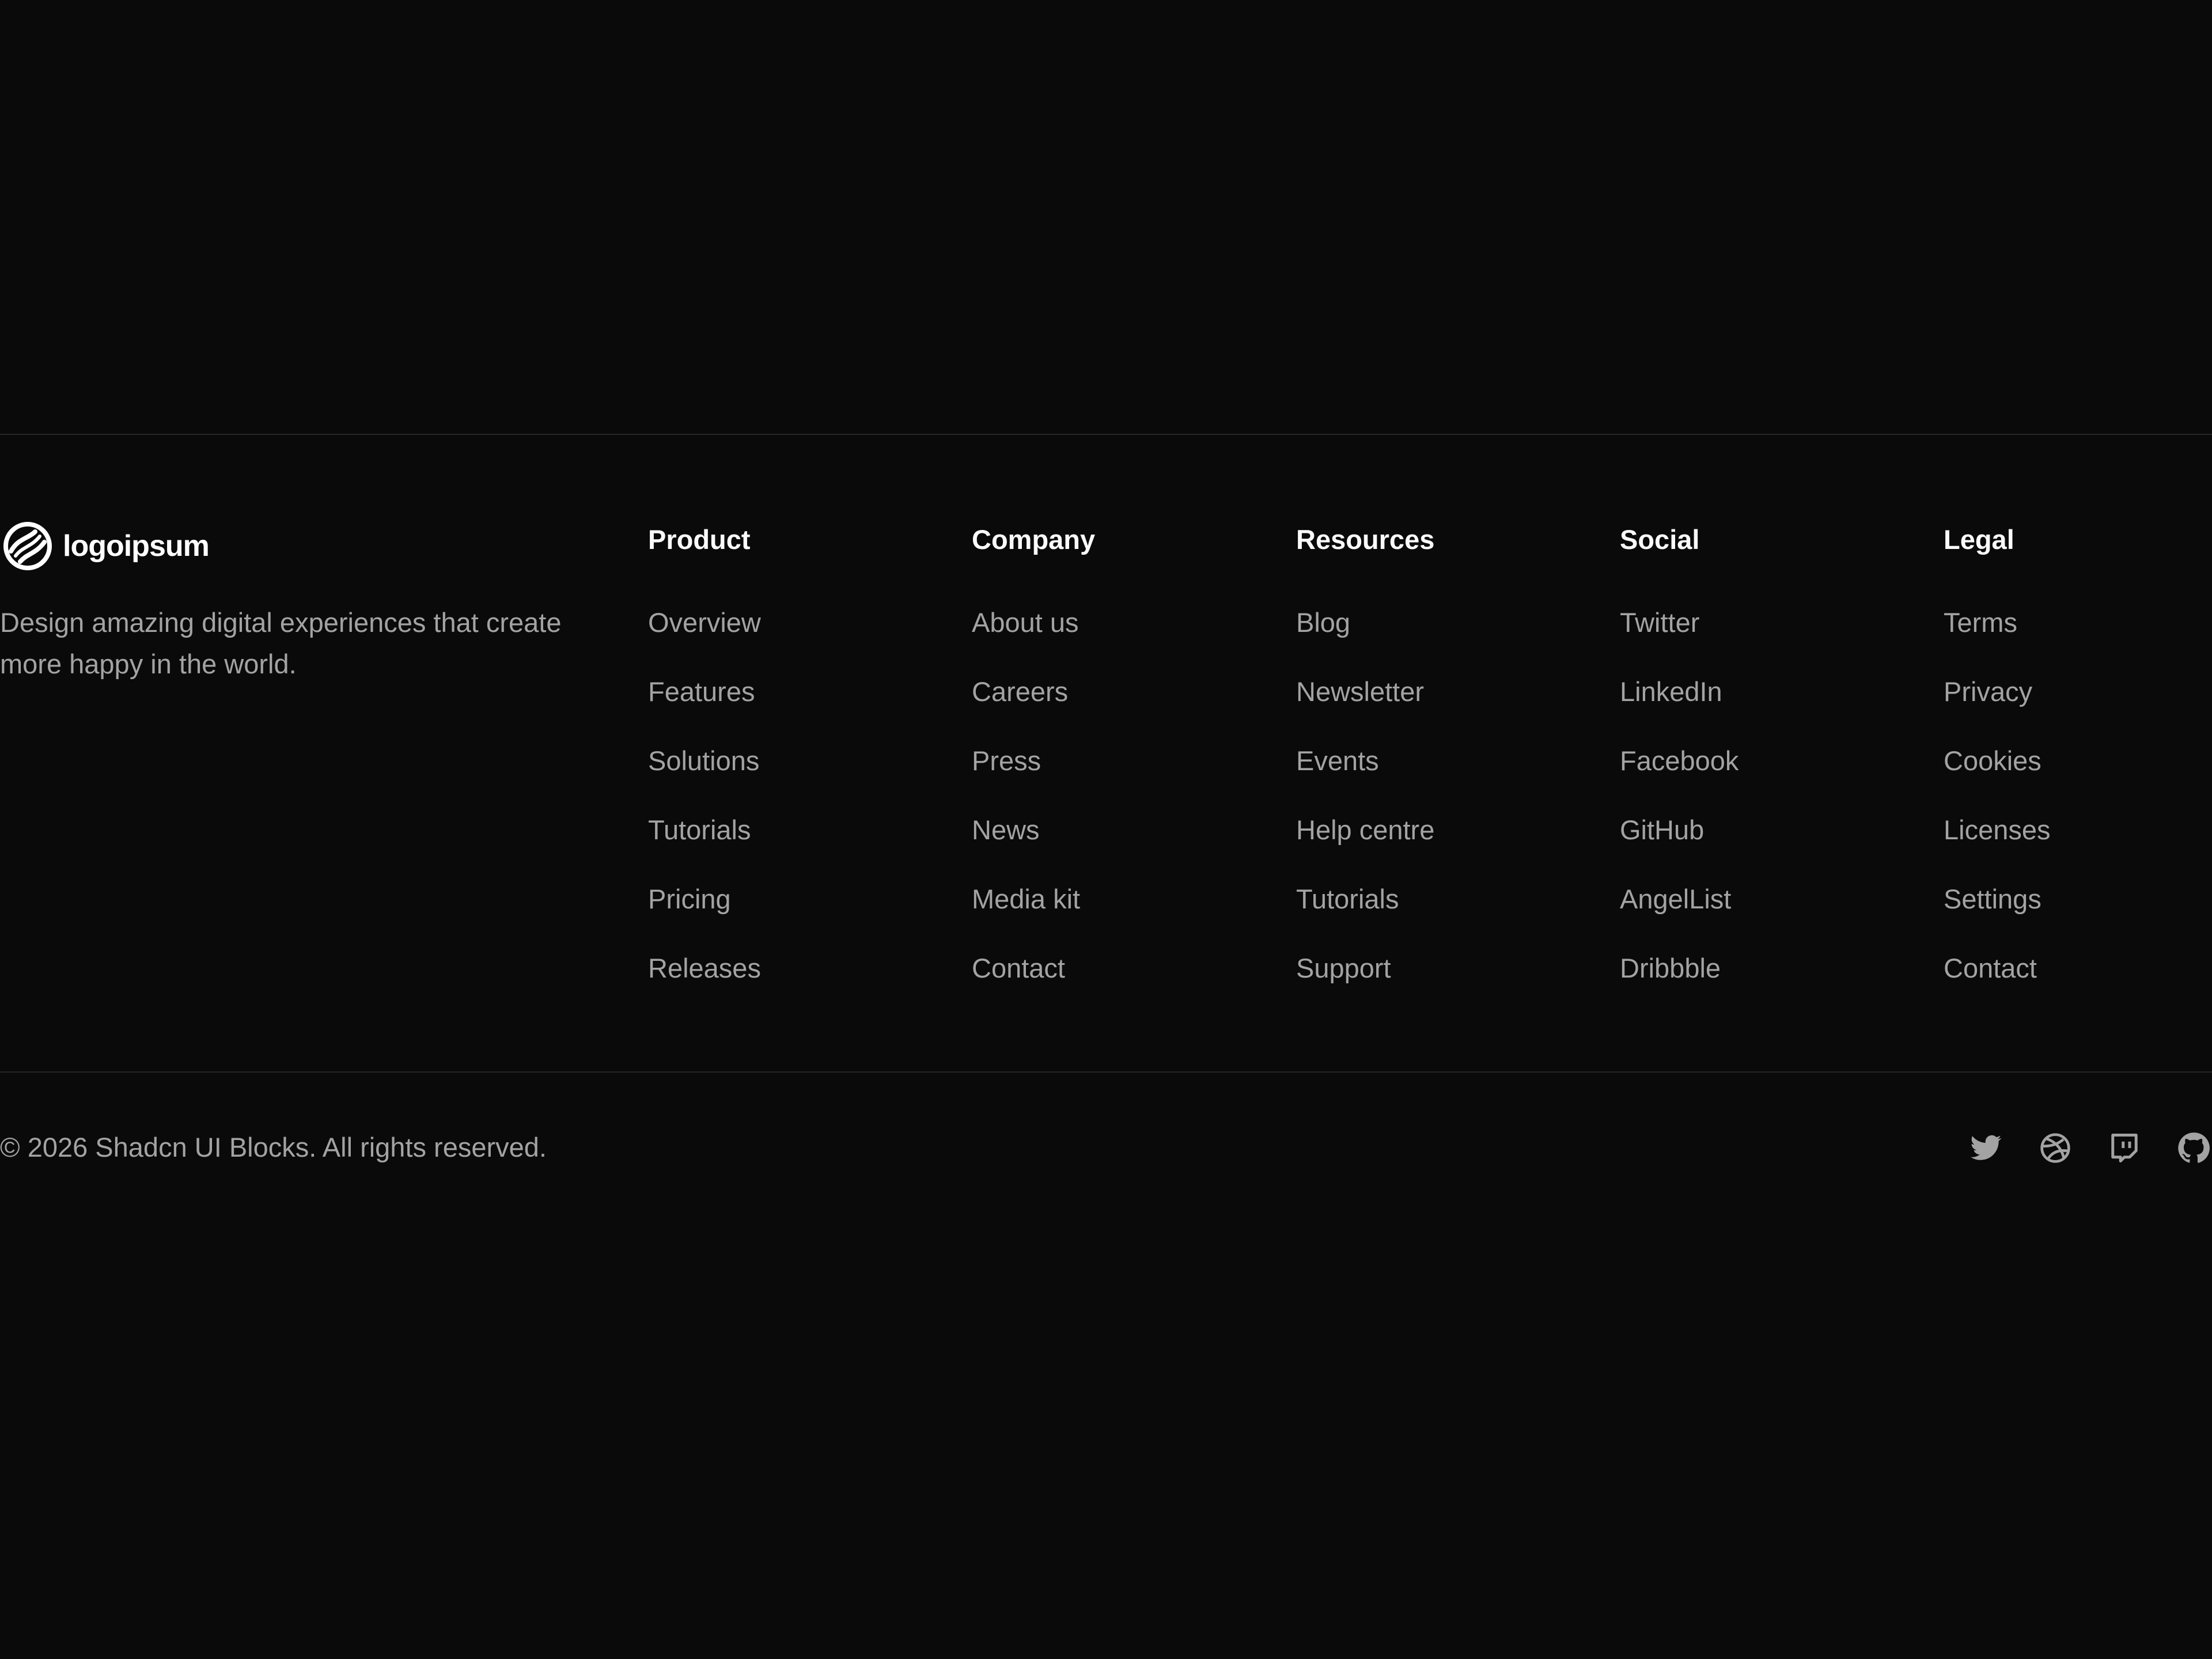 The width and height of the screenshot is (2212, 1659). Describe the element at coordinates (1006, 830) in the screenshot. I see `link-label: News` at that location.